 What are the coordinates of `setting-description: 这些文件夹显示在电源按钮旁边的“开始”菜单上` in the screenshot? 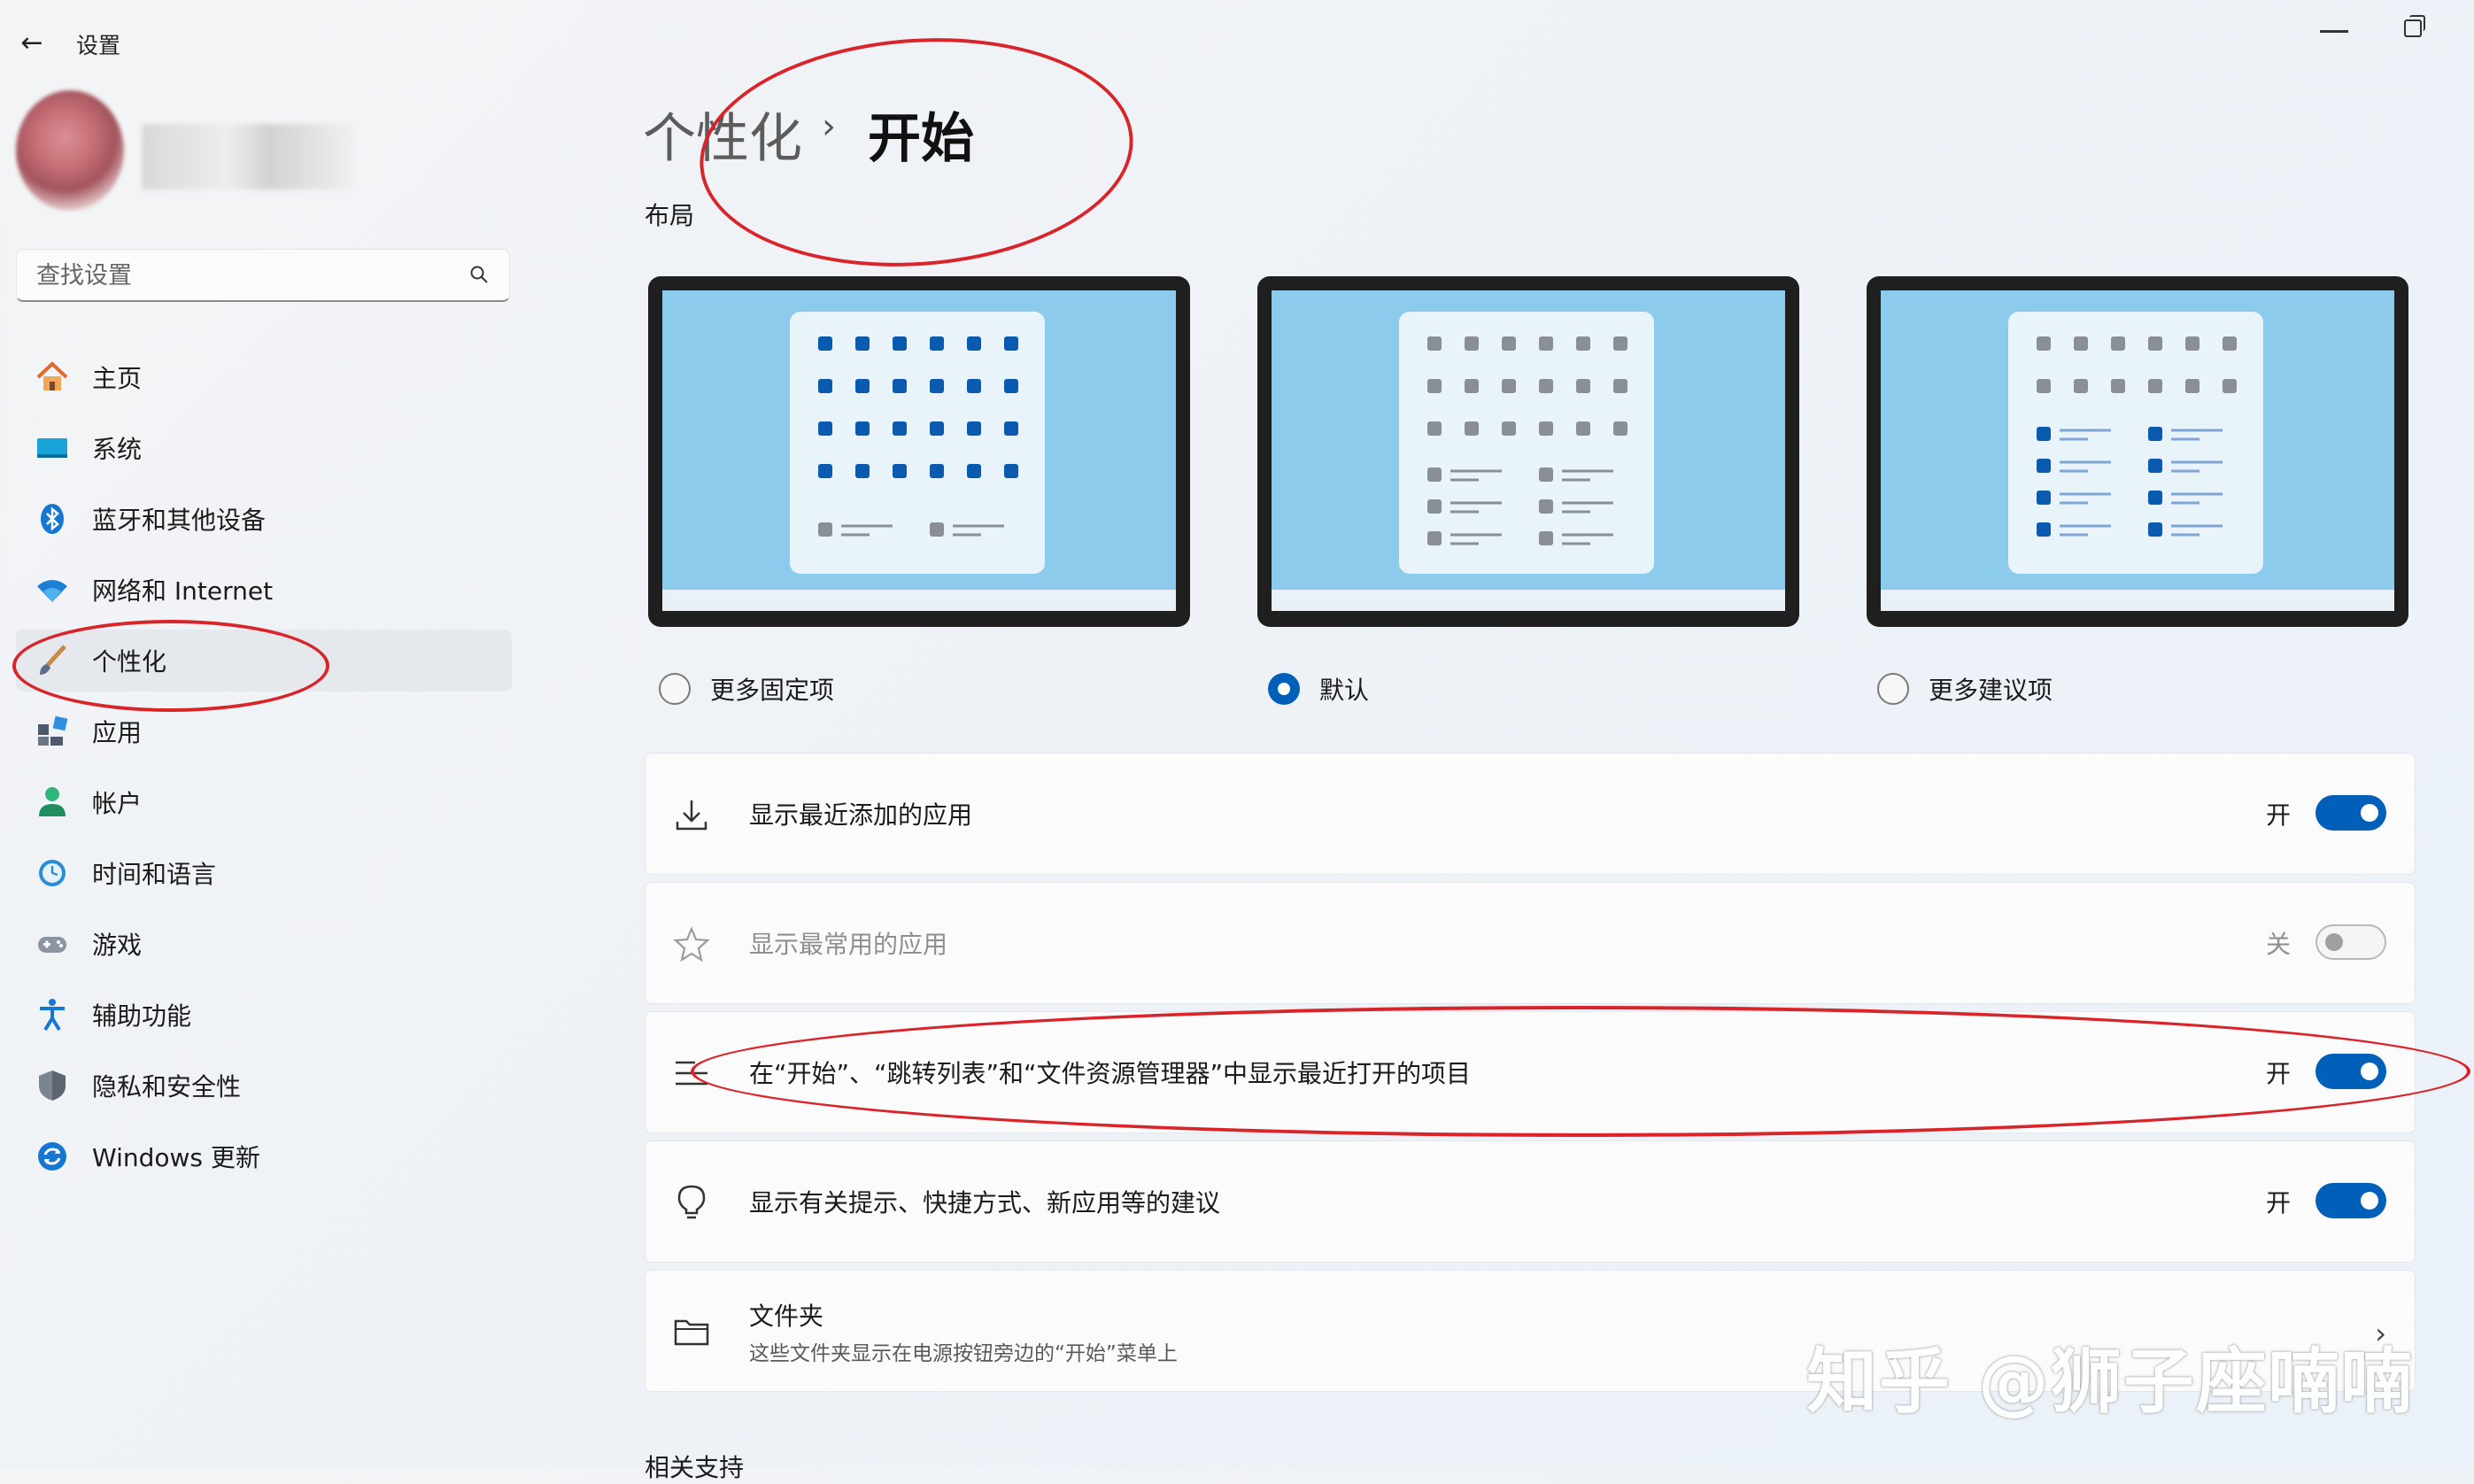 It's located at (963, 1353).